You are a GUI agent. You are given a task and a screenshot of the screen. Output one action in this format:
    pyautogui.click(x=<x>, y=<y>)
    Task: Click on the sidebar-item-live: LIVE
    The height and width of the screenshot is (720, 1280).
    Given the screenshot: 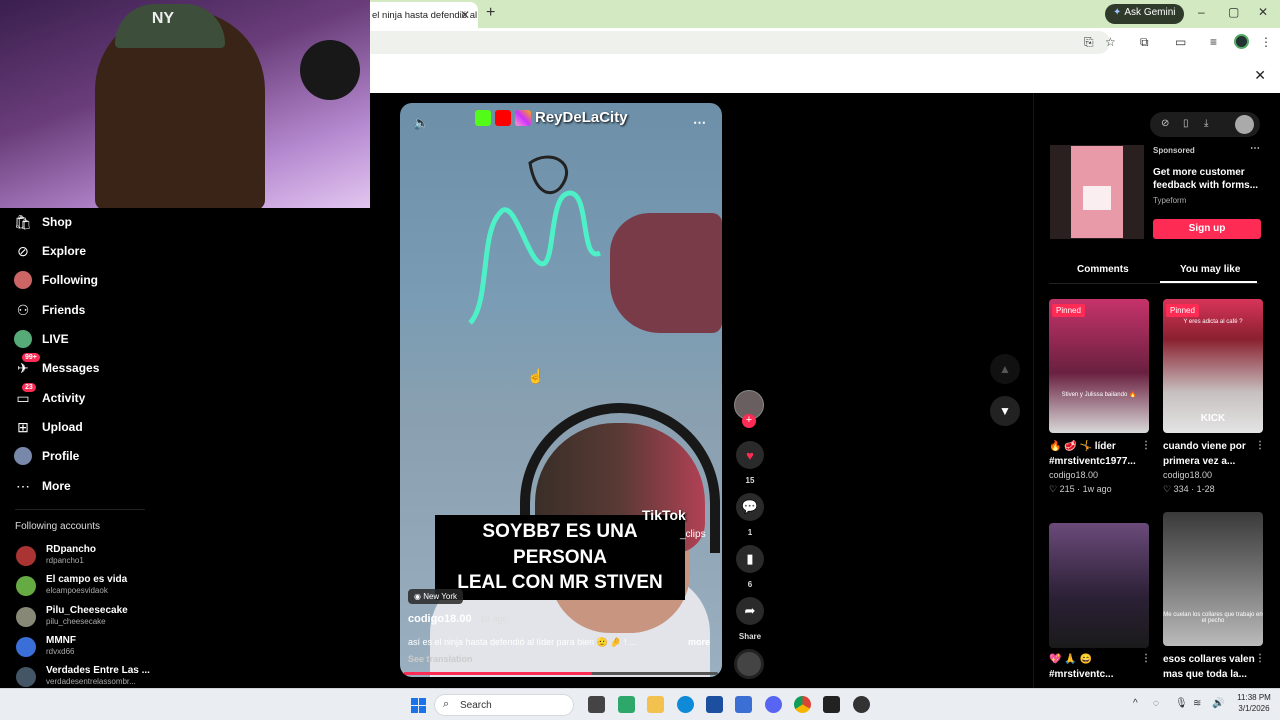 What is the action you would take?
    pyautogui.click(x=41, y=339)
    